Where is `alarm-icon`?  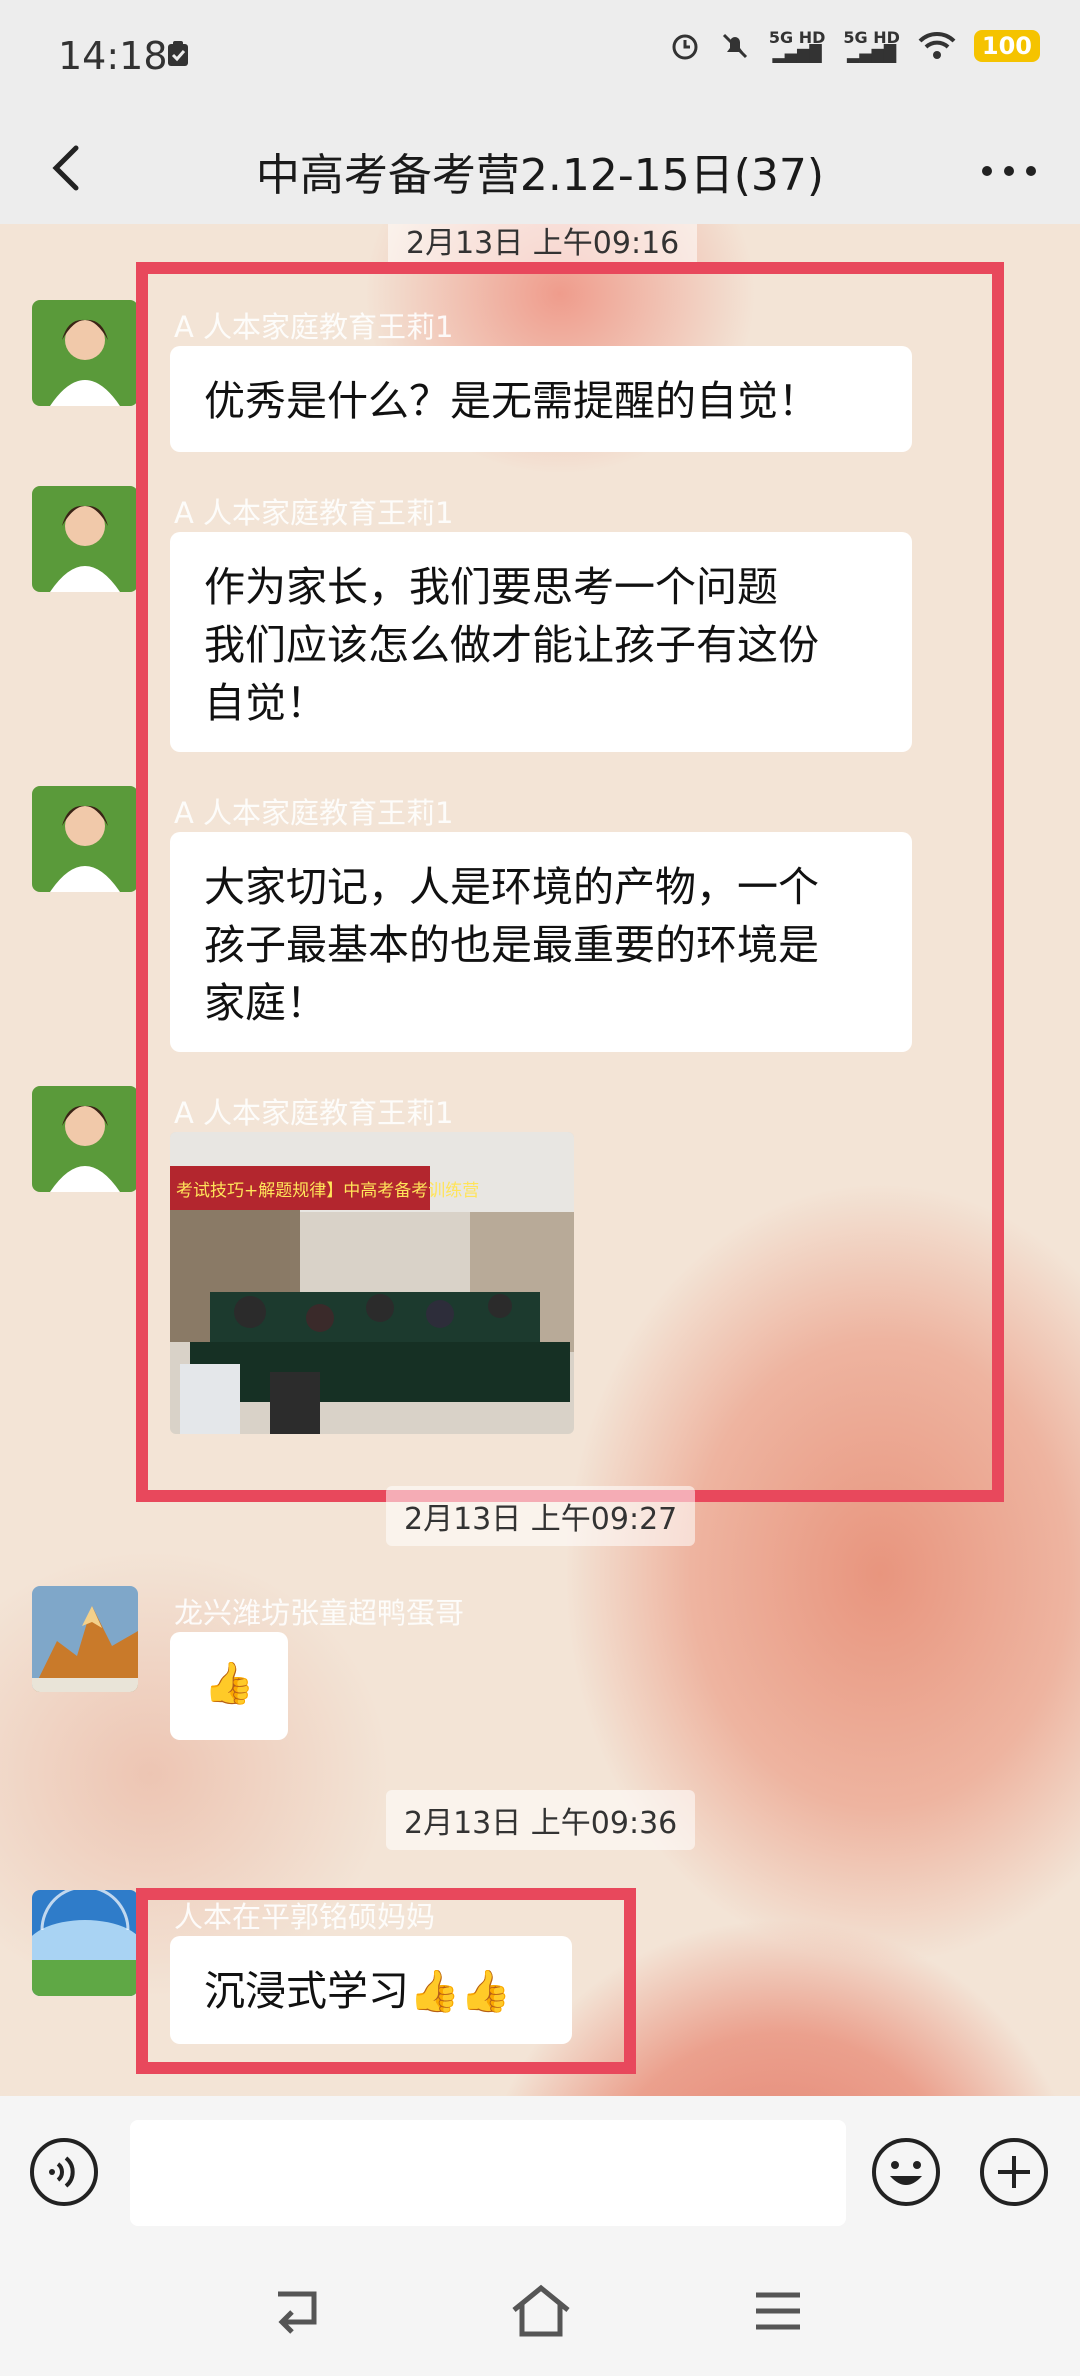
alarm-icon is located at coordinates (685, 47).